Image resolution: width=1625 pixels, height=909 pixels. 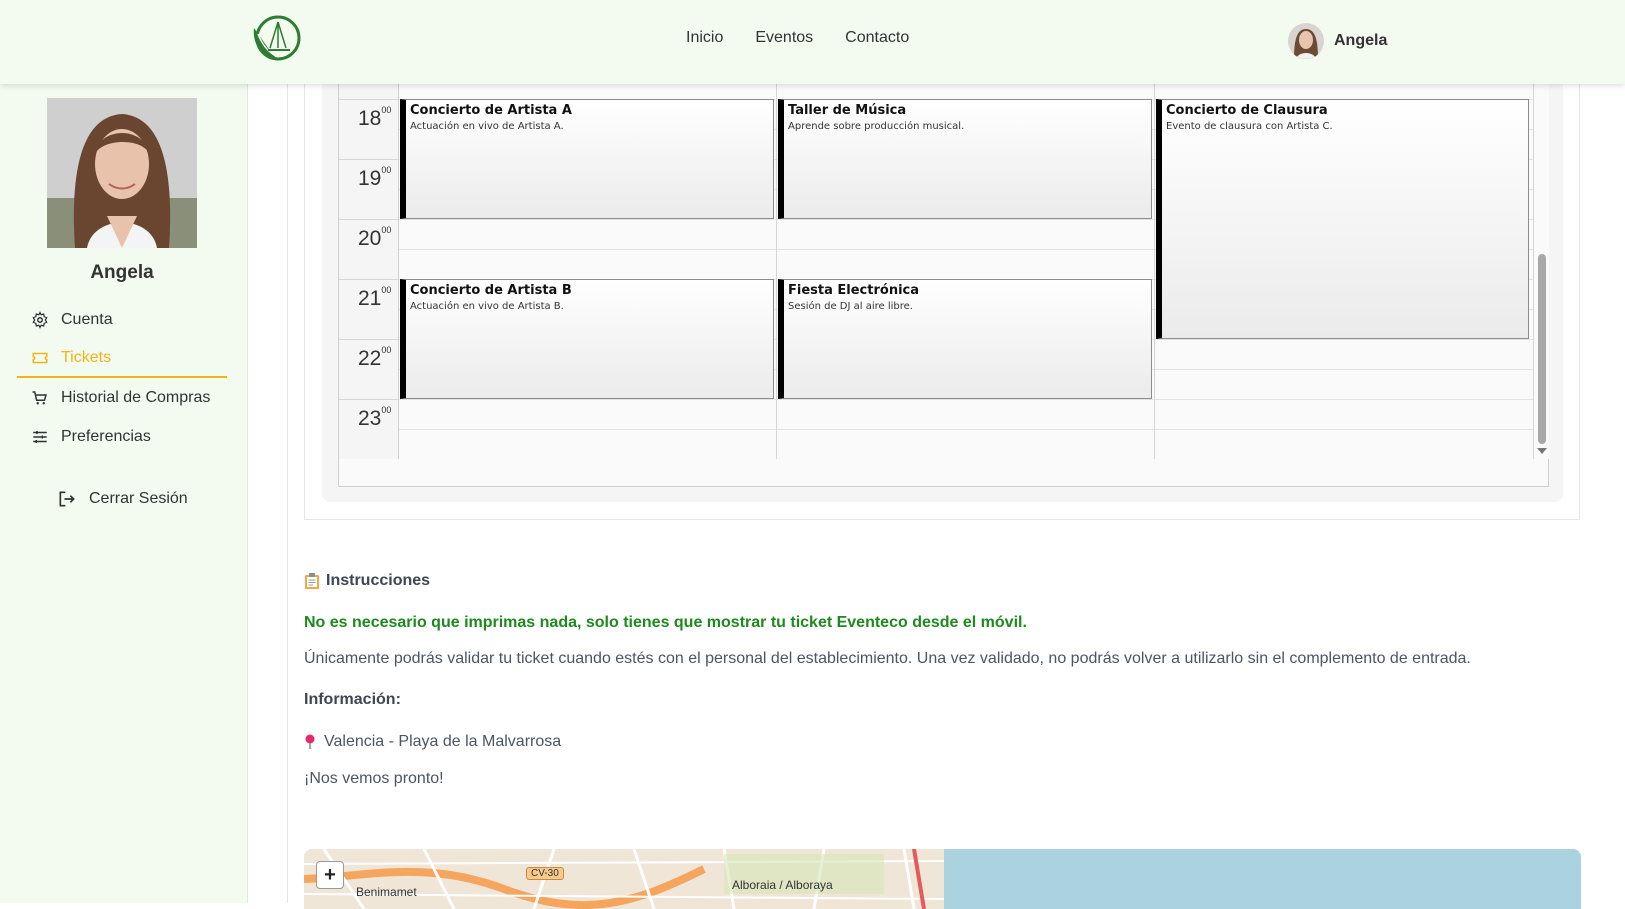 I want to click on map-zoom-in-button: +, so click(x=330, y=875).